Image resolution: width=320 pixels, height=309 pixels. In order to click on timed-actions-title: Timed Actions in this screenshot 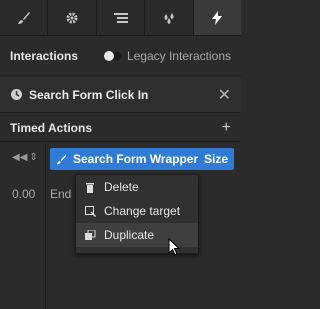, I will do `click(51, 127)`.